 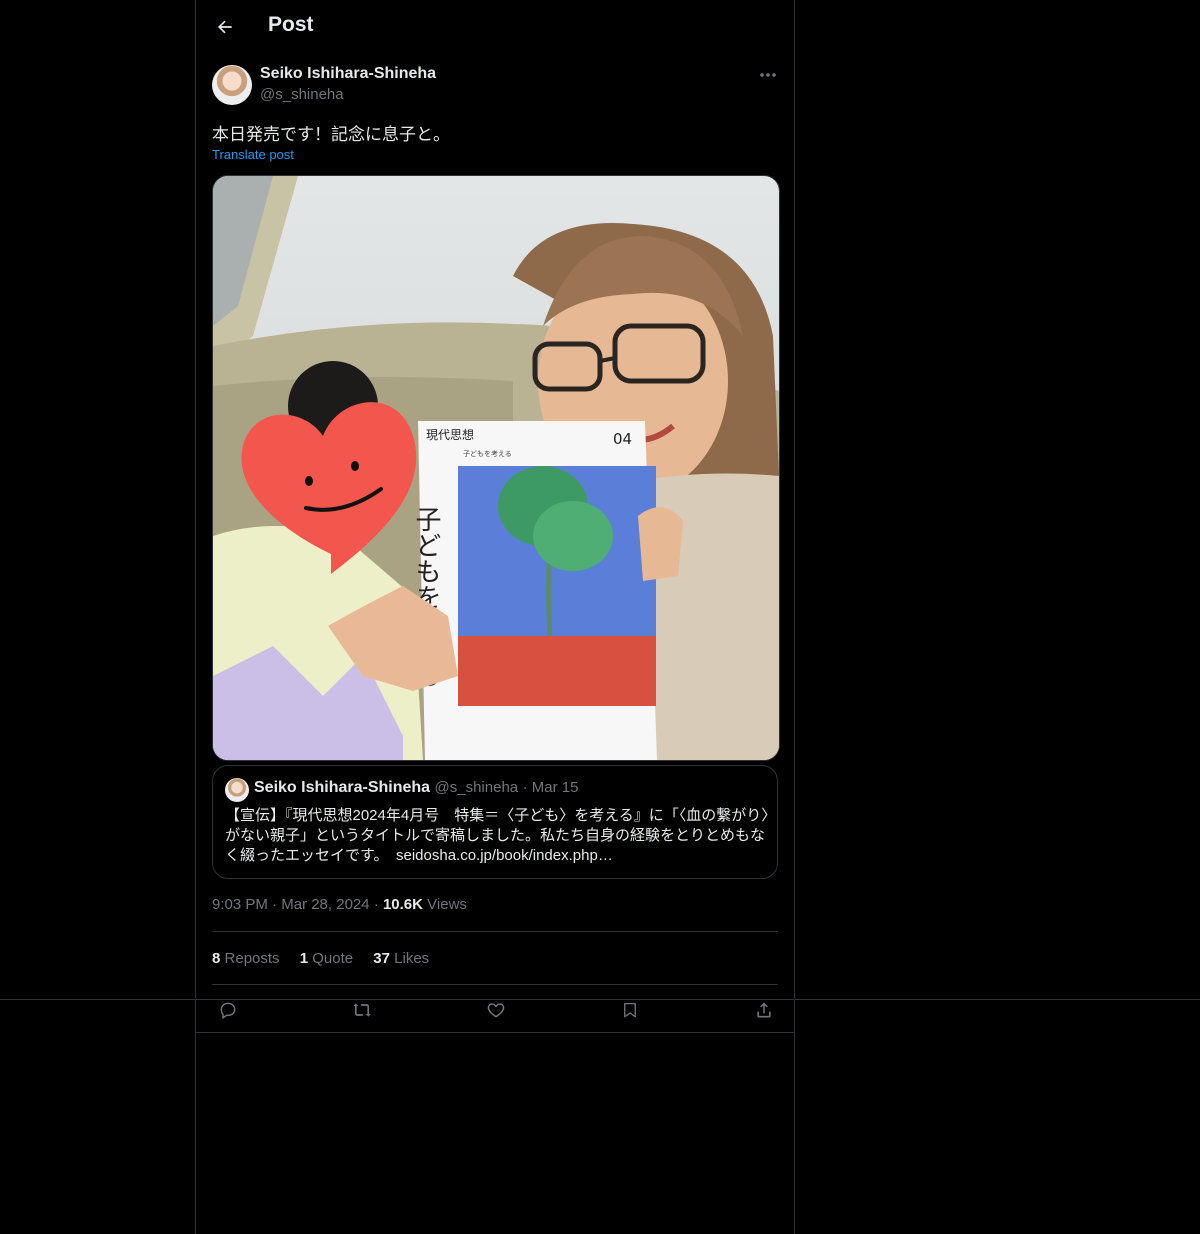 What do you see at coordinates (622, 439) in the screenshot?
I see `book-issue: 04` at bounding box center [622, 439].